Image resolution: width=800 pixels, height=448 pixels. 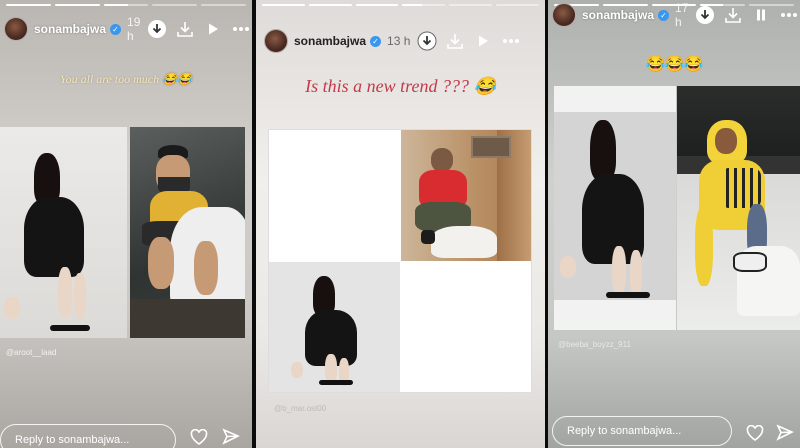 I want to click on mention-tag: @aroot__laad, so click(x=31, y=352).